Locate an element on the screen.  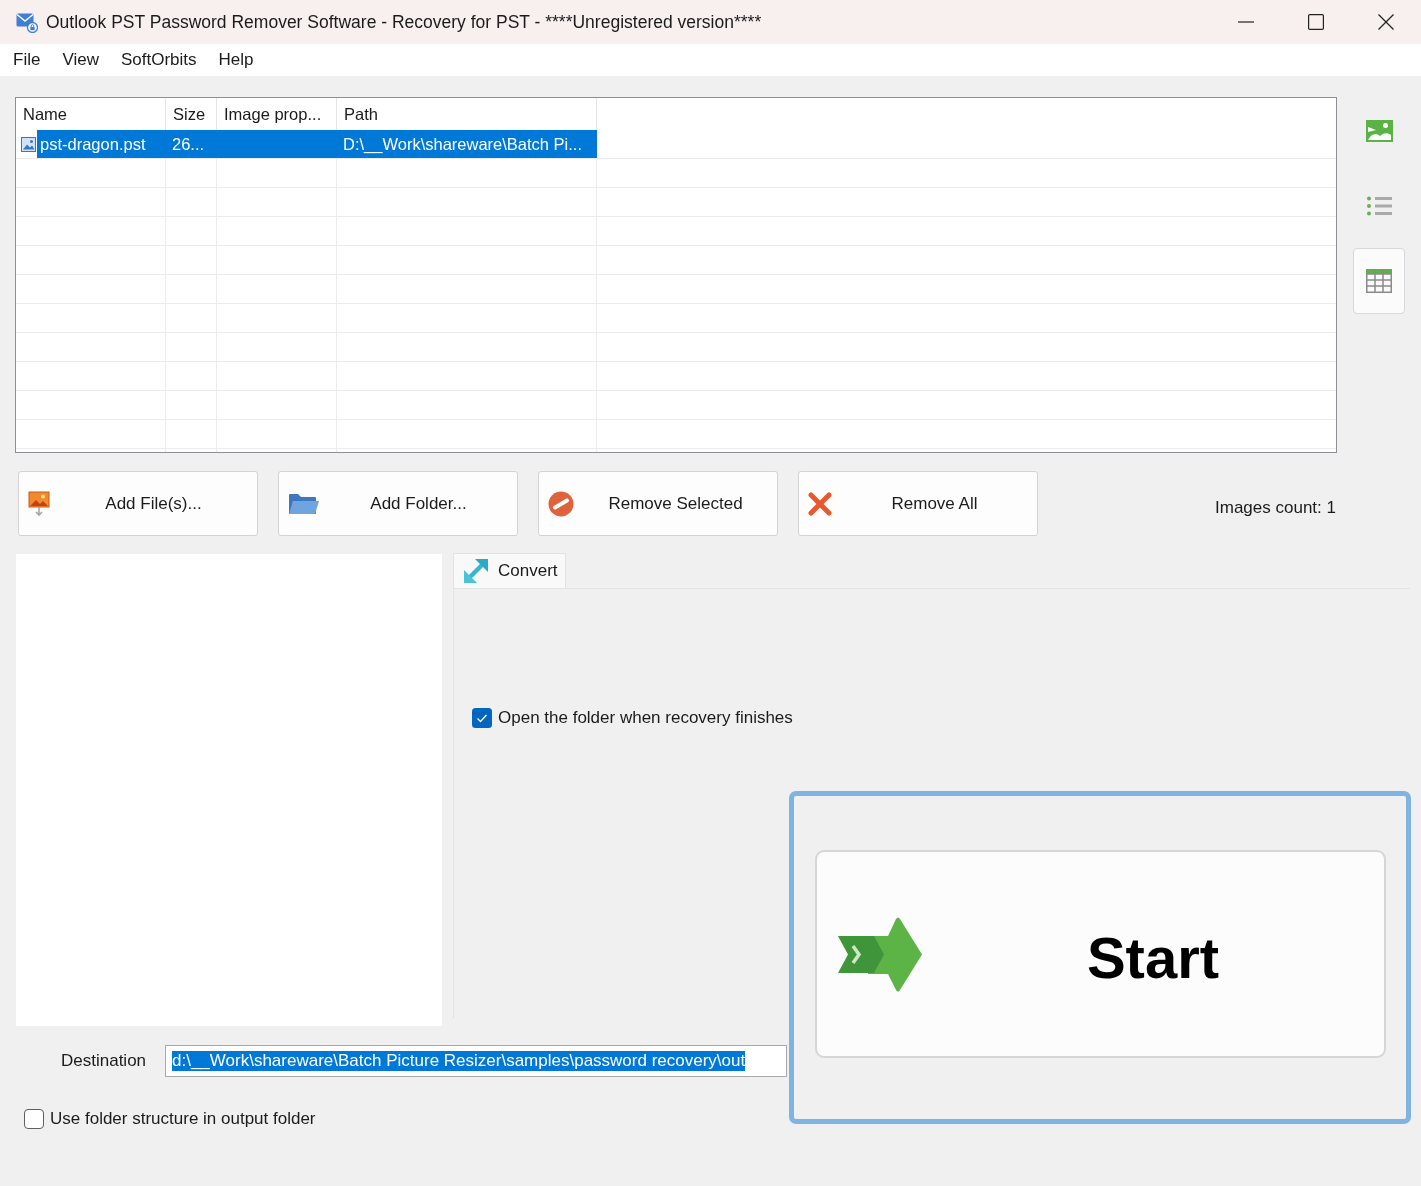
convert-tab: Convert is located at coordinates (509, 570).